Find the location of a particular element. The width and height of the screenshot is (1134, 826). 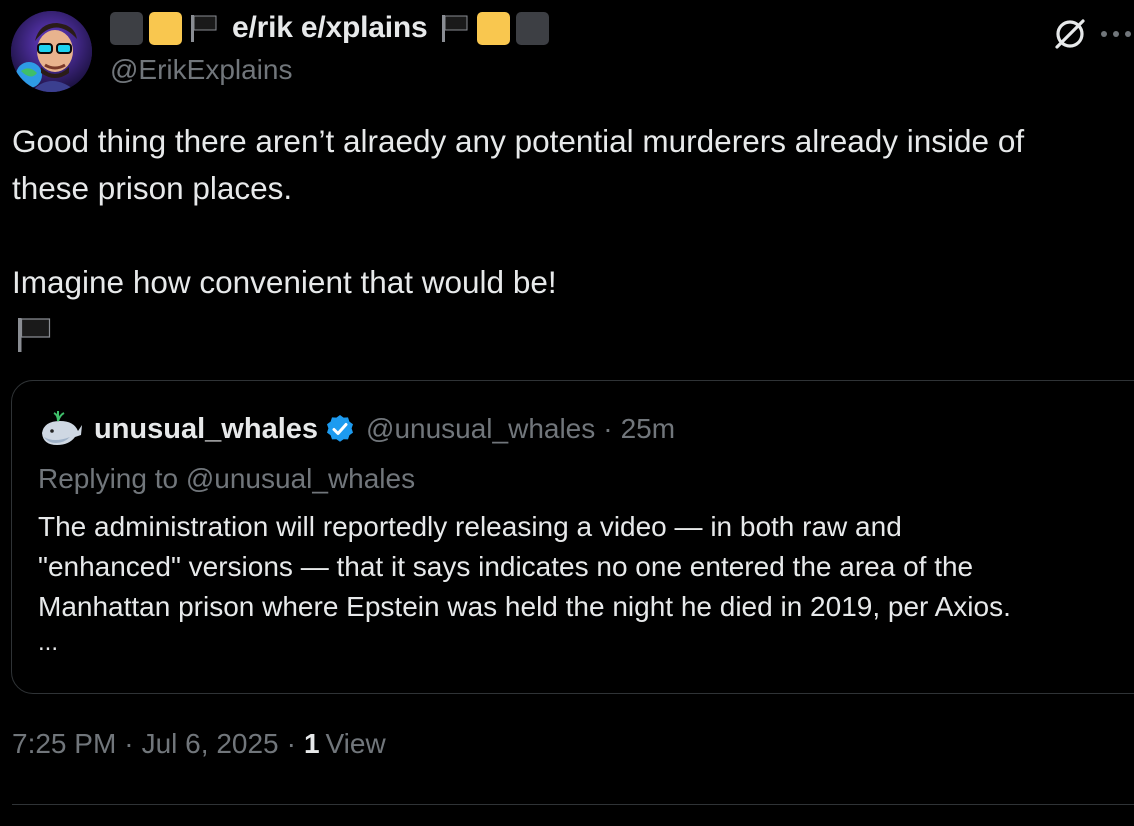

tweet-date: Jul 6, 2025 is located at coordinates (210, 744).